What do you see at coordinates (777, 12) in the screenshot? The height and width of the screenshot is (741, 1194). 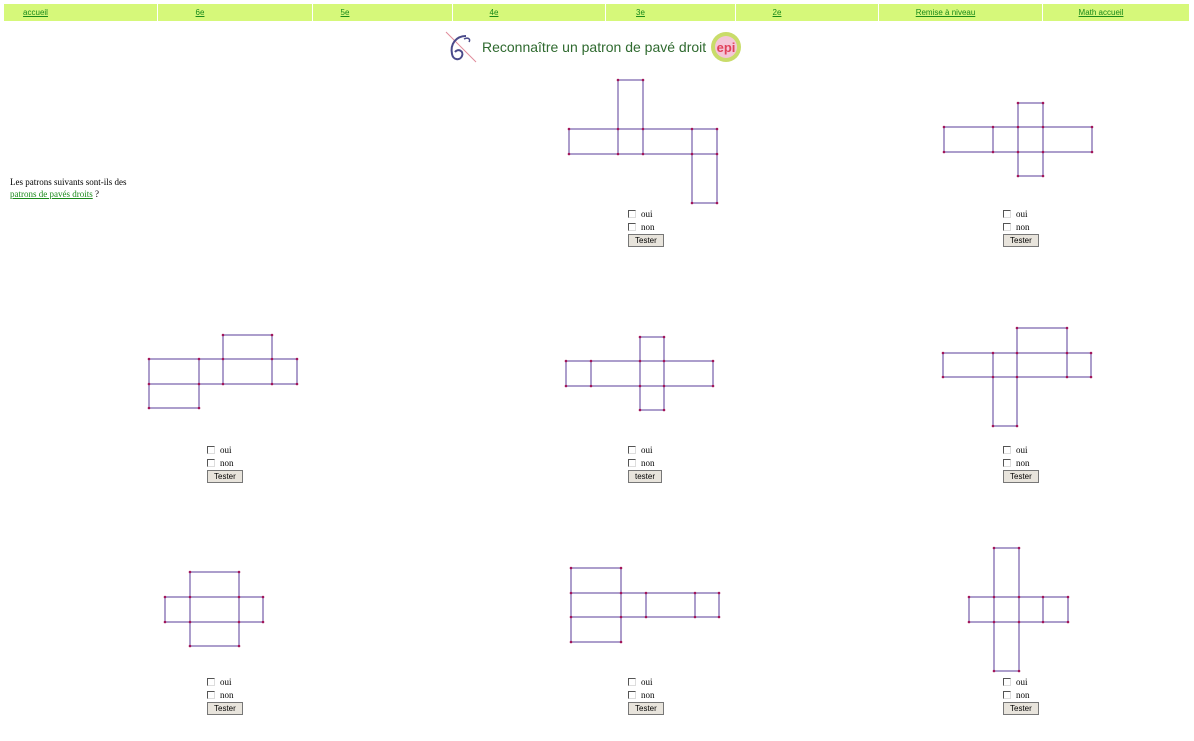 I see `nav-link-2e: 2e` at bounding box center [777, 12].